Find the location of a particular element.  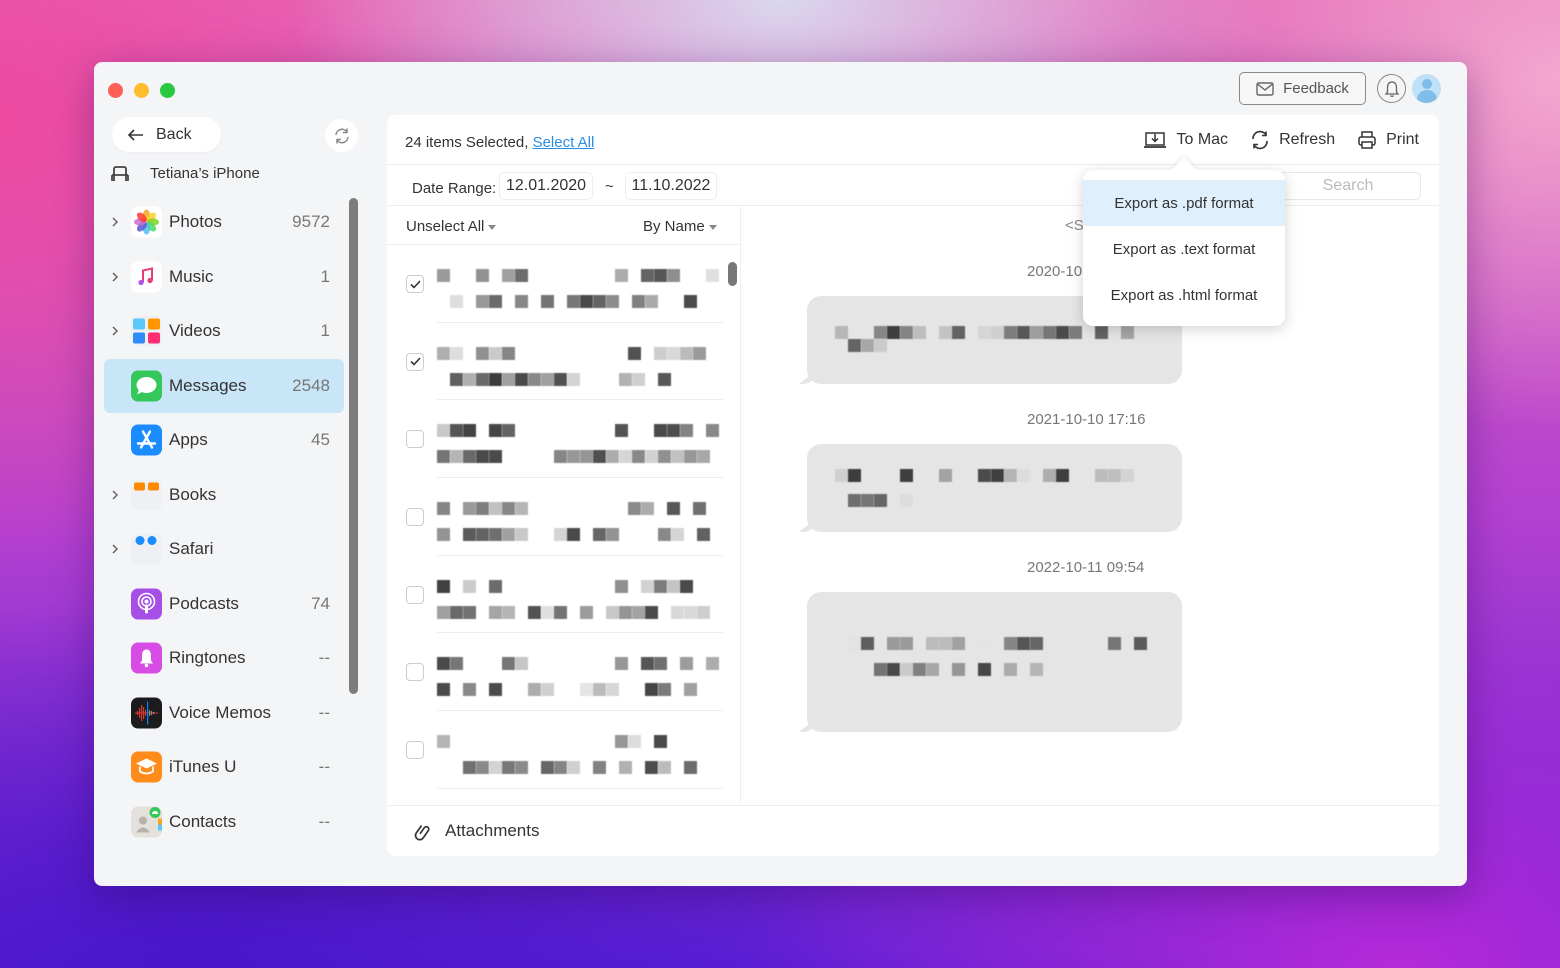

export-text-option: Export as .text format is located at coordinates (1184, 249).